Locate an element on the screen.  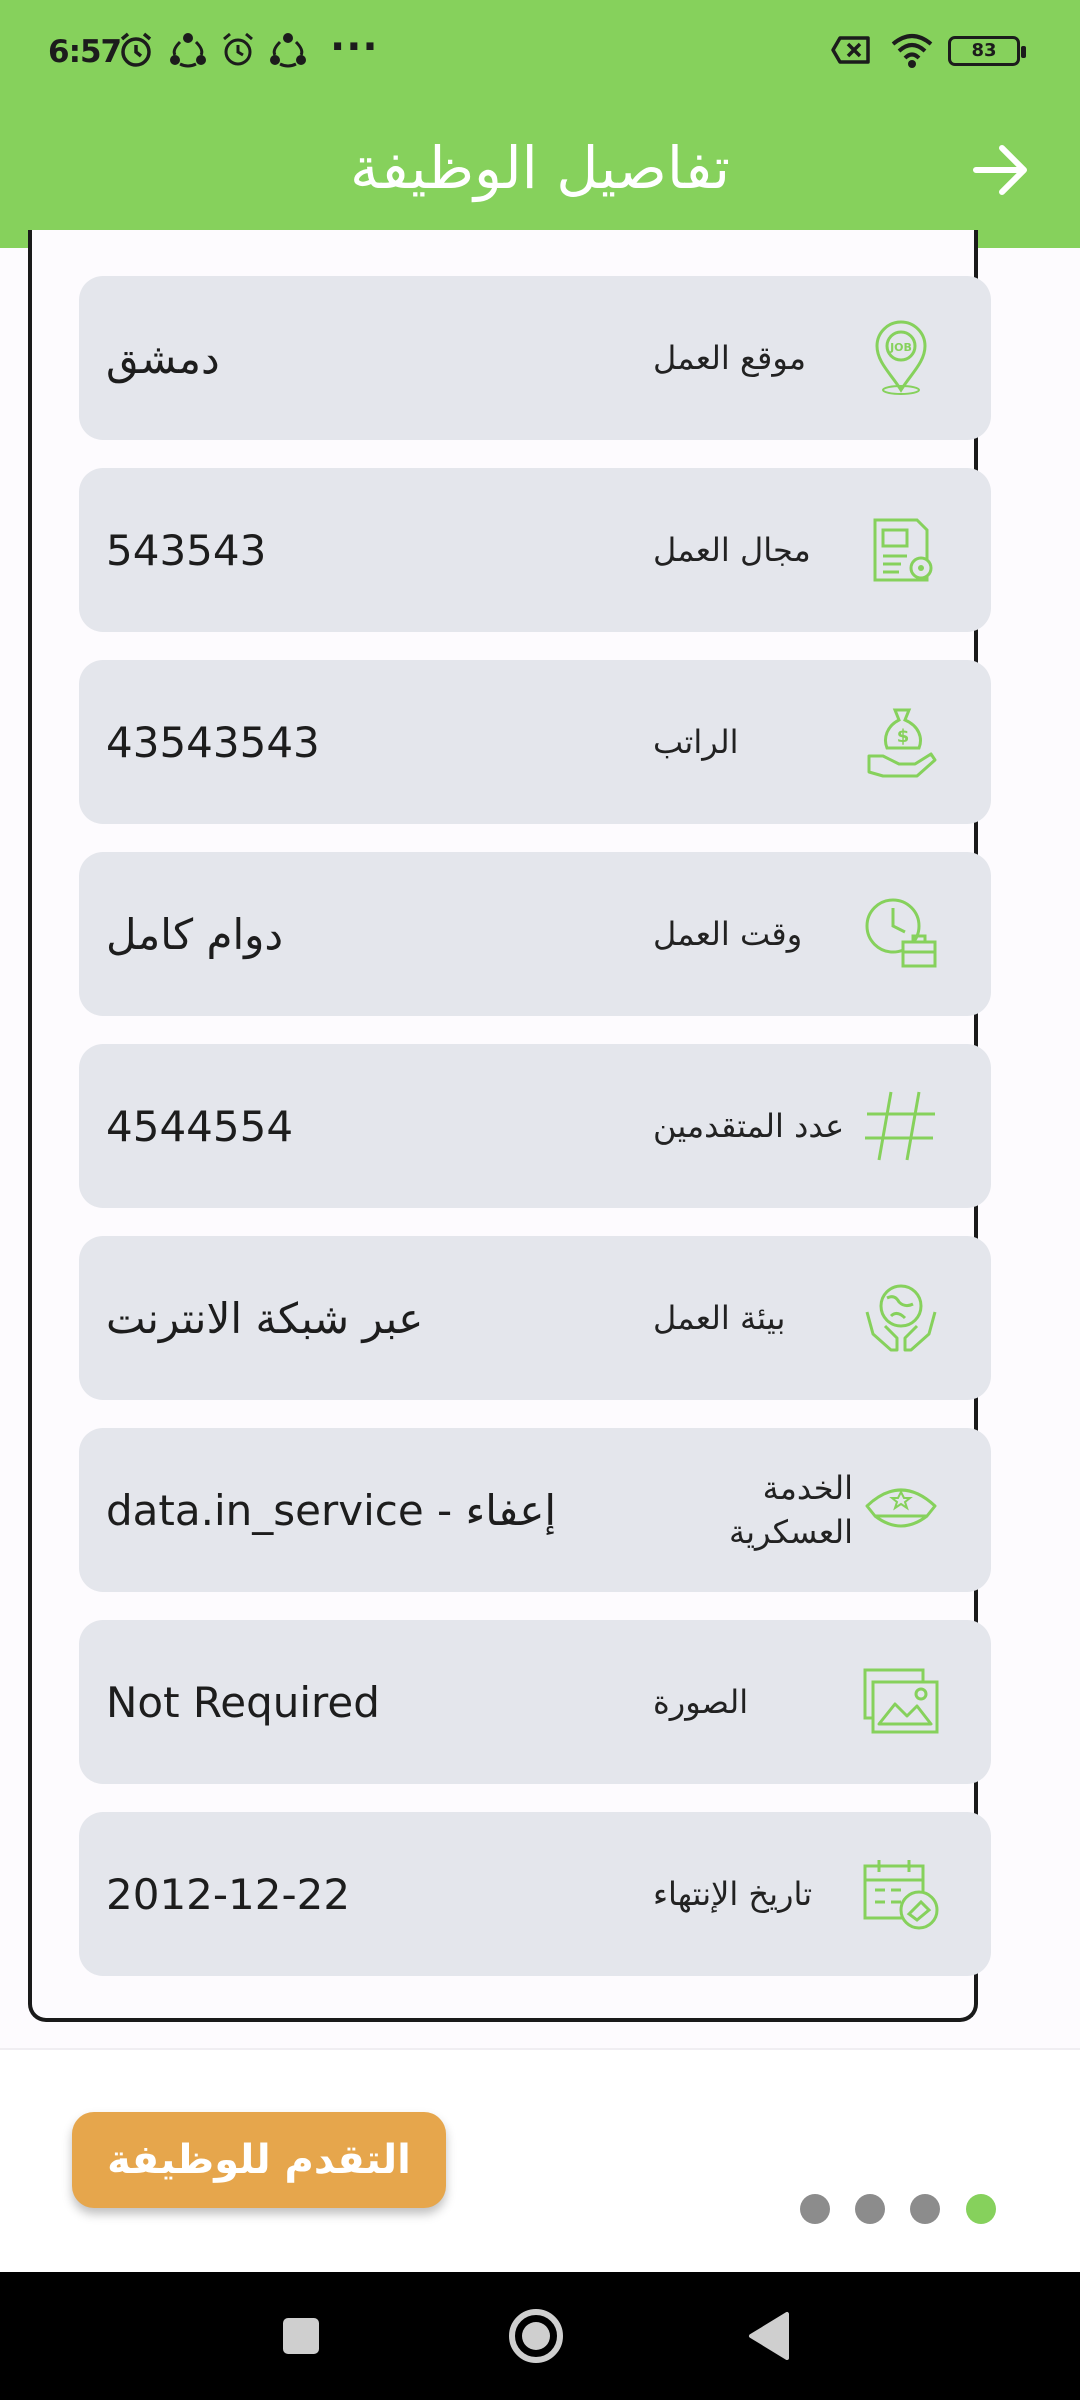
detail-value-text: 543543 is located at coordinates (186, 550).